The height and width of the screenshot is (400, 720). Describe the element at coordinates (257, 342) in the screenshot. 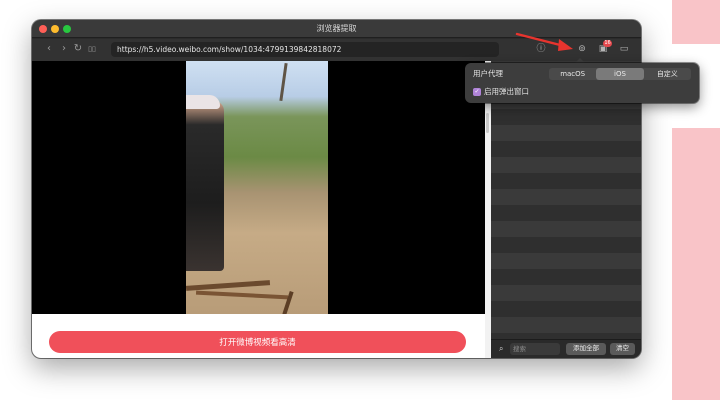

I see `open-weibo-button: 打开微博视频看高清` at that location.